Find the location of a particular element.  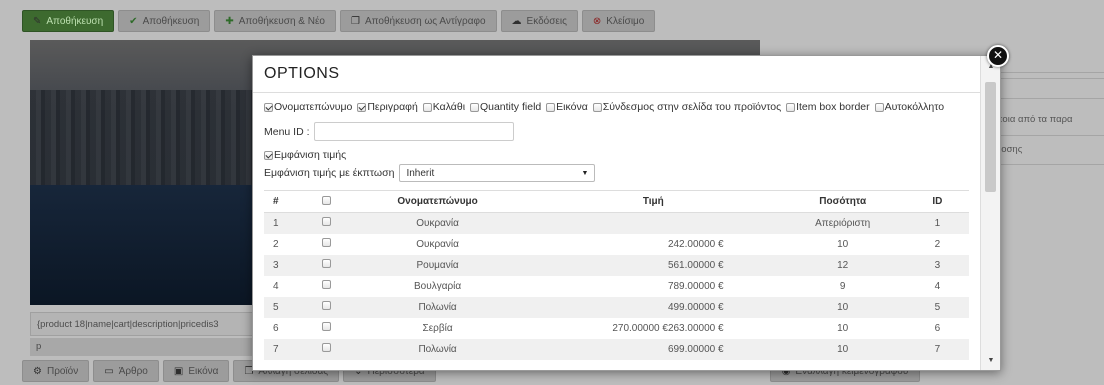

option-5: Σύνδεσμος στην σελίδα του προϊόντος is located at coordinates (687, 107).